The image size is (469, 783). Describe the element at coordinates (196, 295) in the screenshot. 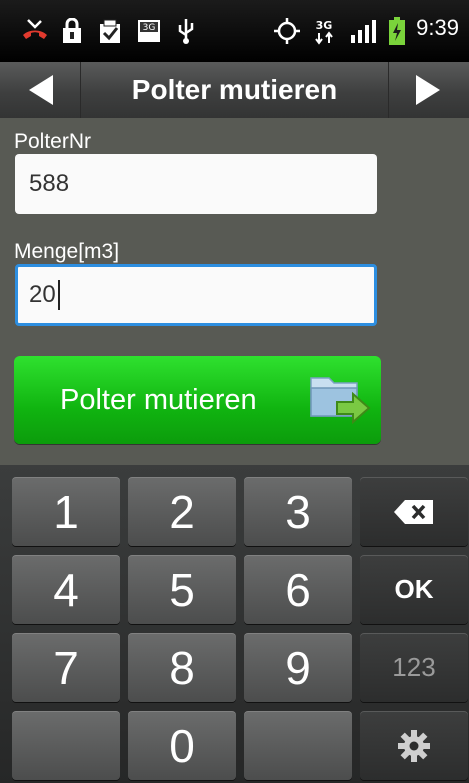

I see `menge-field: 20` at that location.